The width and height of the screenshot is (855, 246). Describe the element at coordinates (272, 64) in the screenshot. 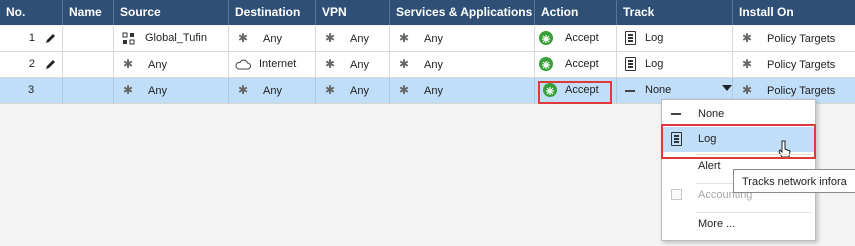

I see `rule-destination: Internet` at that location.